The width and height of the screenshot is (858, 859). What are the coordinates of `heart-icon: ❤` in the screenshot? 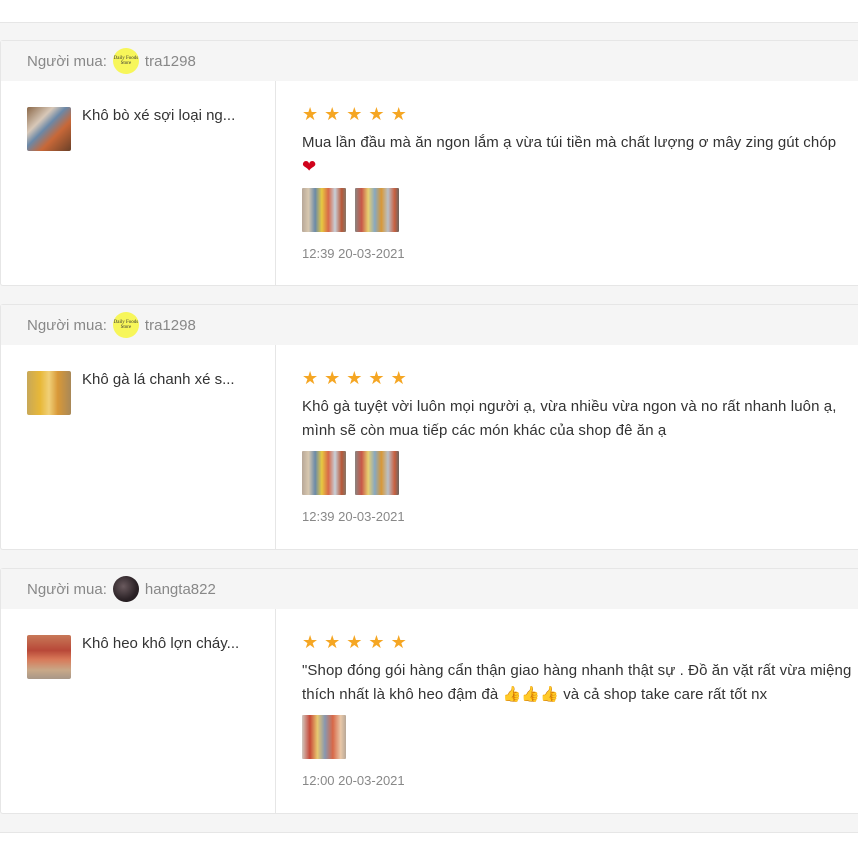 It's located at (309, 166).